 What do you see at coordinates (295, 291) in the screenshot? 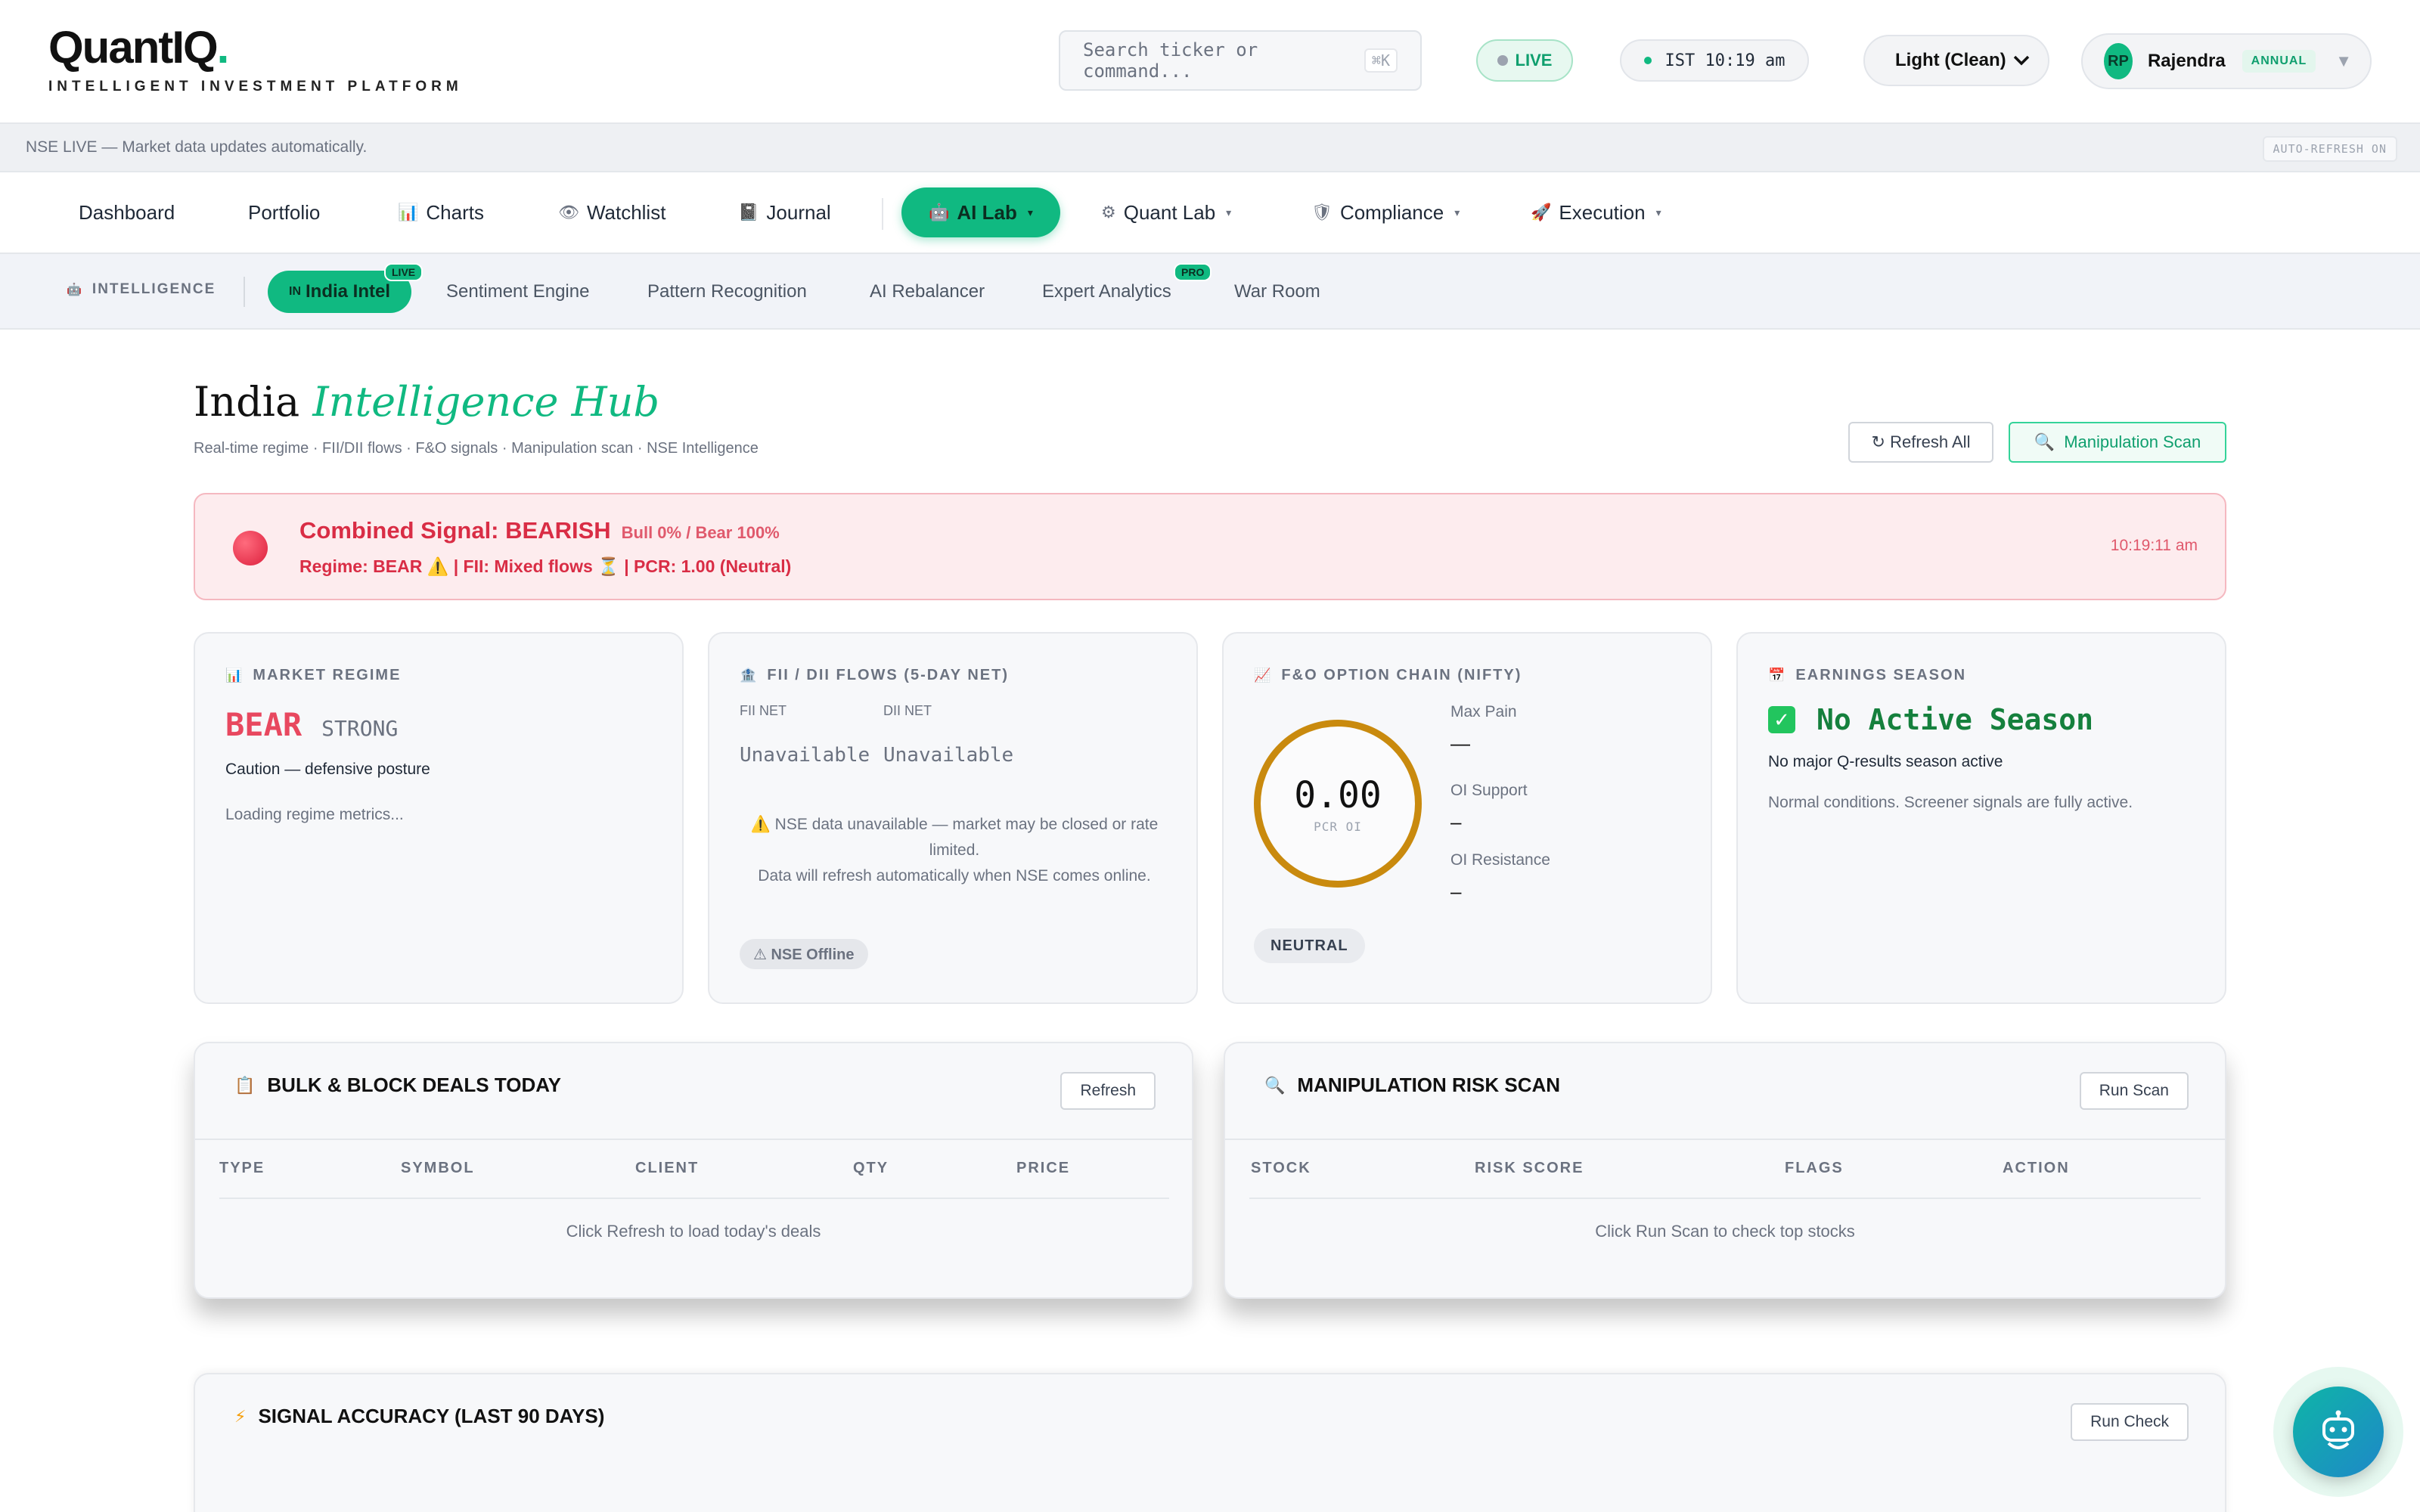
I see `india-flag-icon: IN` at bounding box center [295, 291].